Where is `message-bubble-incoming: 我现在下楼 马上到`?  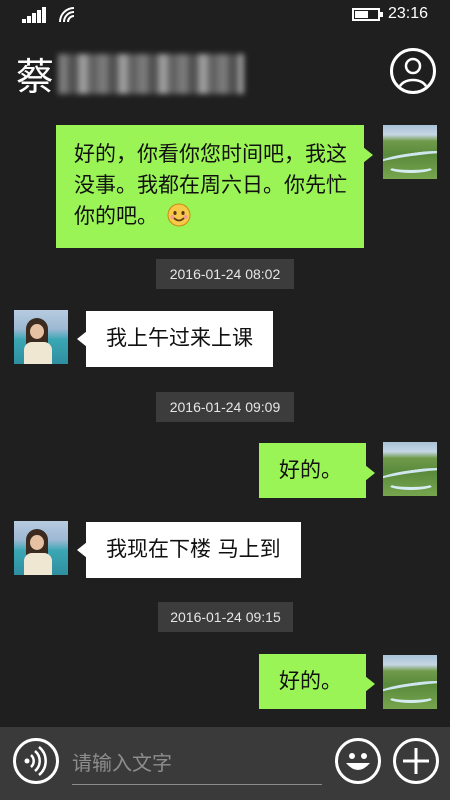 message-bubble-incoming: 我现在下楼 马上到 is located at coordinates (189, 550).